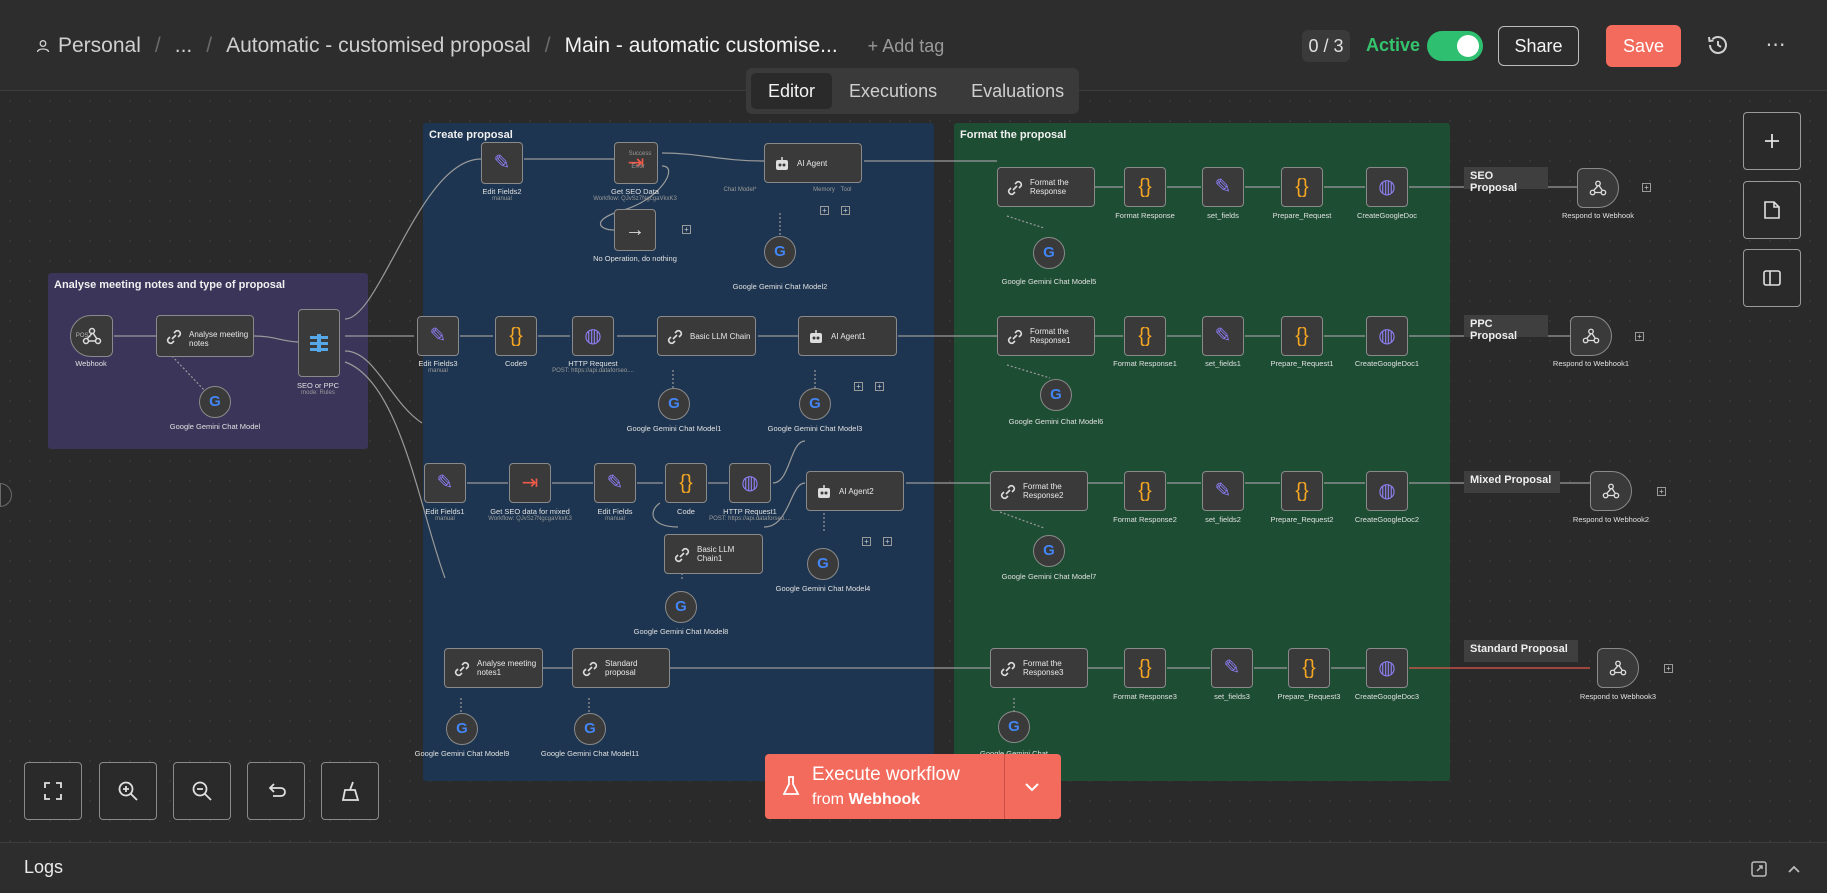 Image resolution: width=1827 pixels, height=893 pixels. What do you see at coordinates (1223, 491) in the screenshot?
I see `set-fields2-node: ✎` at bounding box center [1223, 491].